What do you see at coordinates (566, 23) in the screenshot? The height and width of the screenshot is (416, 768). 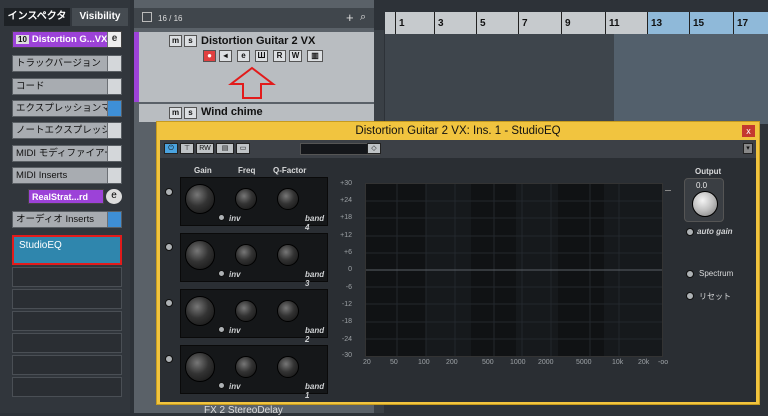 I see `bar-number: 9` at bounding box center [566, 23].